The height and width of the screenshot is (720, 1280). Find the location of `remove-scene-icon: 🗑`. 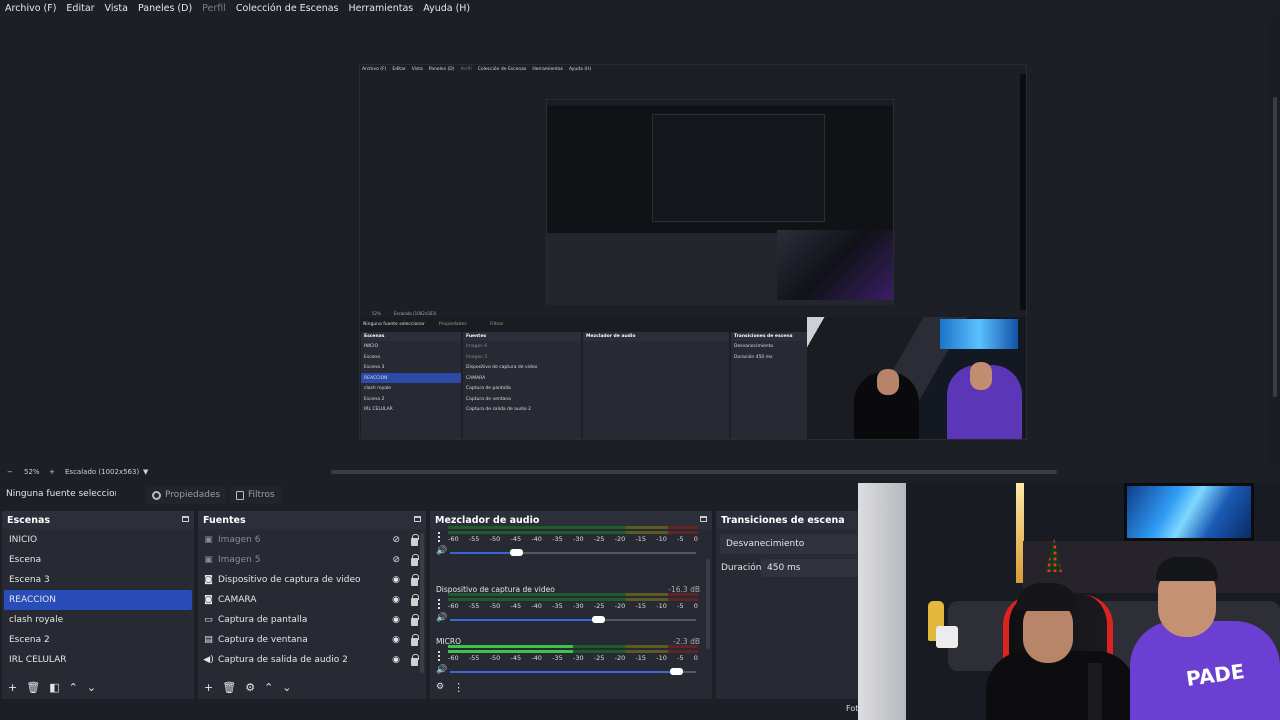

remove-scene-icon: 🗑 is located at coordinates (33, 687).